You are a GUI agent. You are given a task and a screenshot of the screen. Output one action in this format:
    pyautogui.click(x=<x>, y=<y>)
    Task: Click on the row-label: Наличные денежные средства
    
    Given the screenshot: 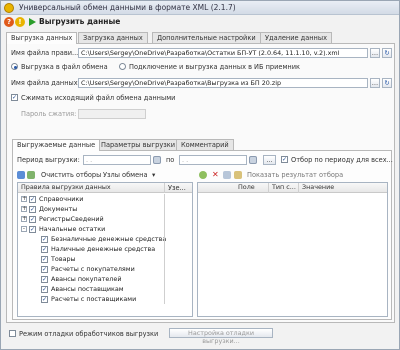 What is the action you would take?
    pyautogui.click(x=103, y=249)
    